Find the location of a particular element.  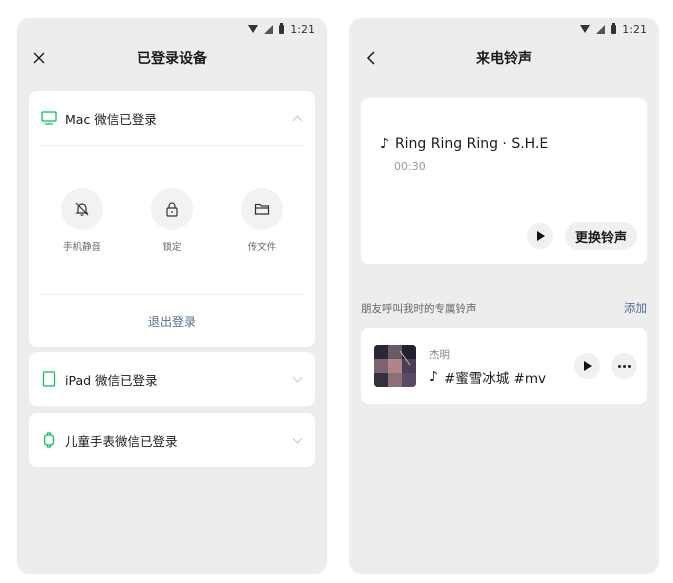

nav-bar: 来电铃声 is located at coordinates (504, 58).